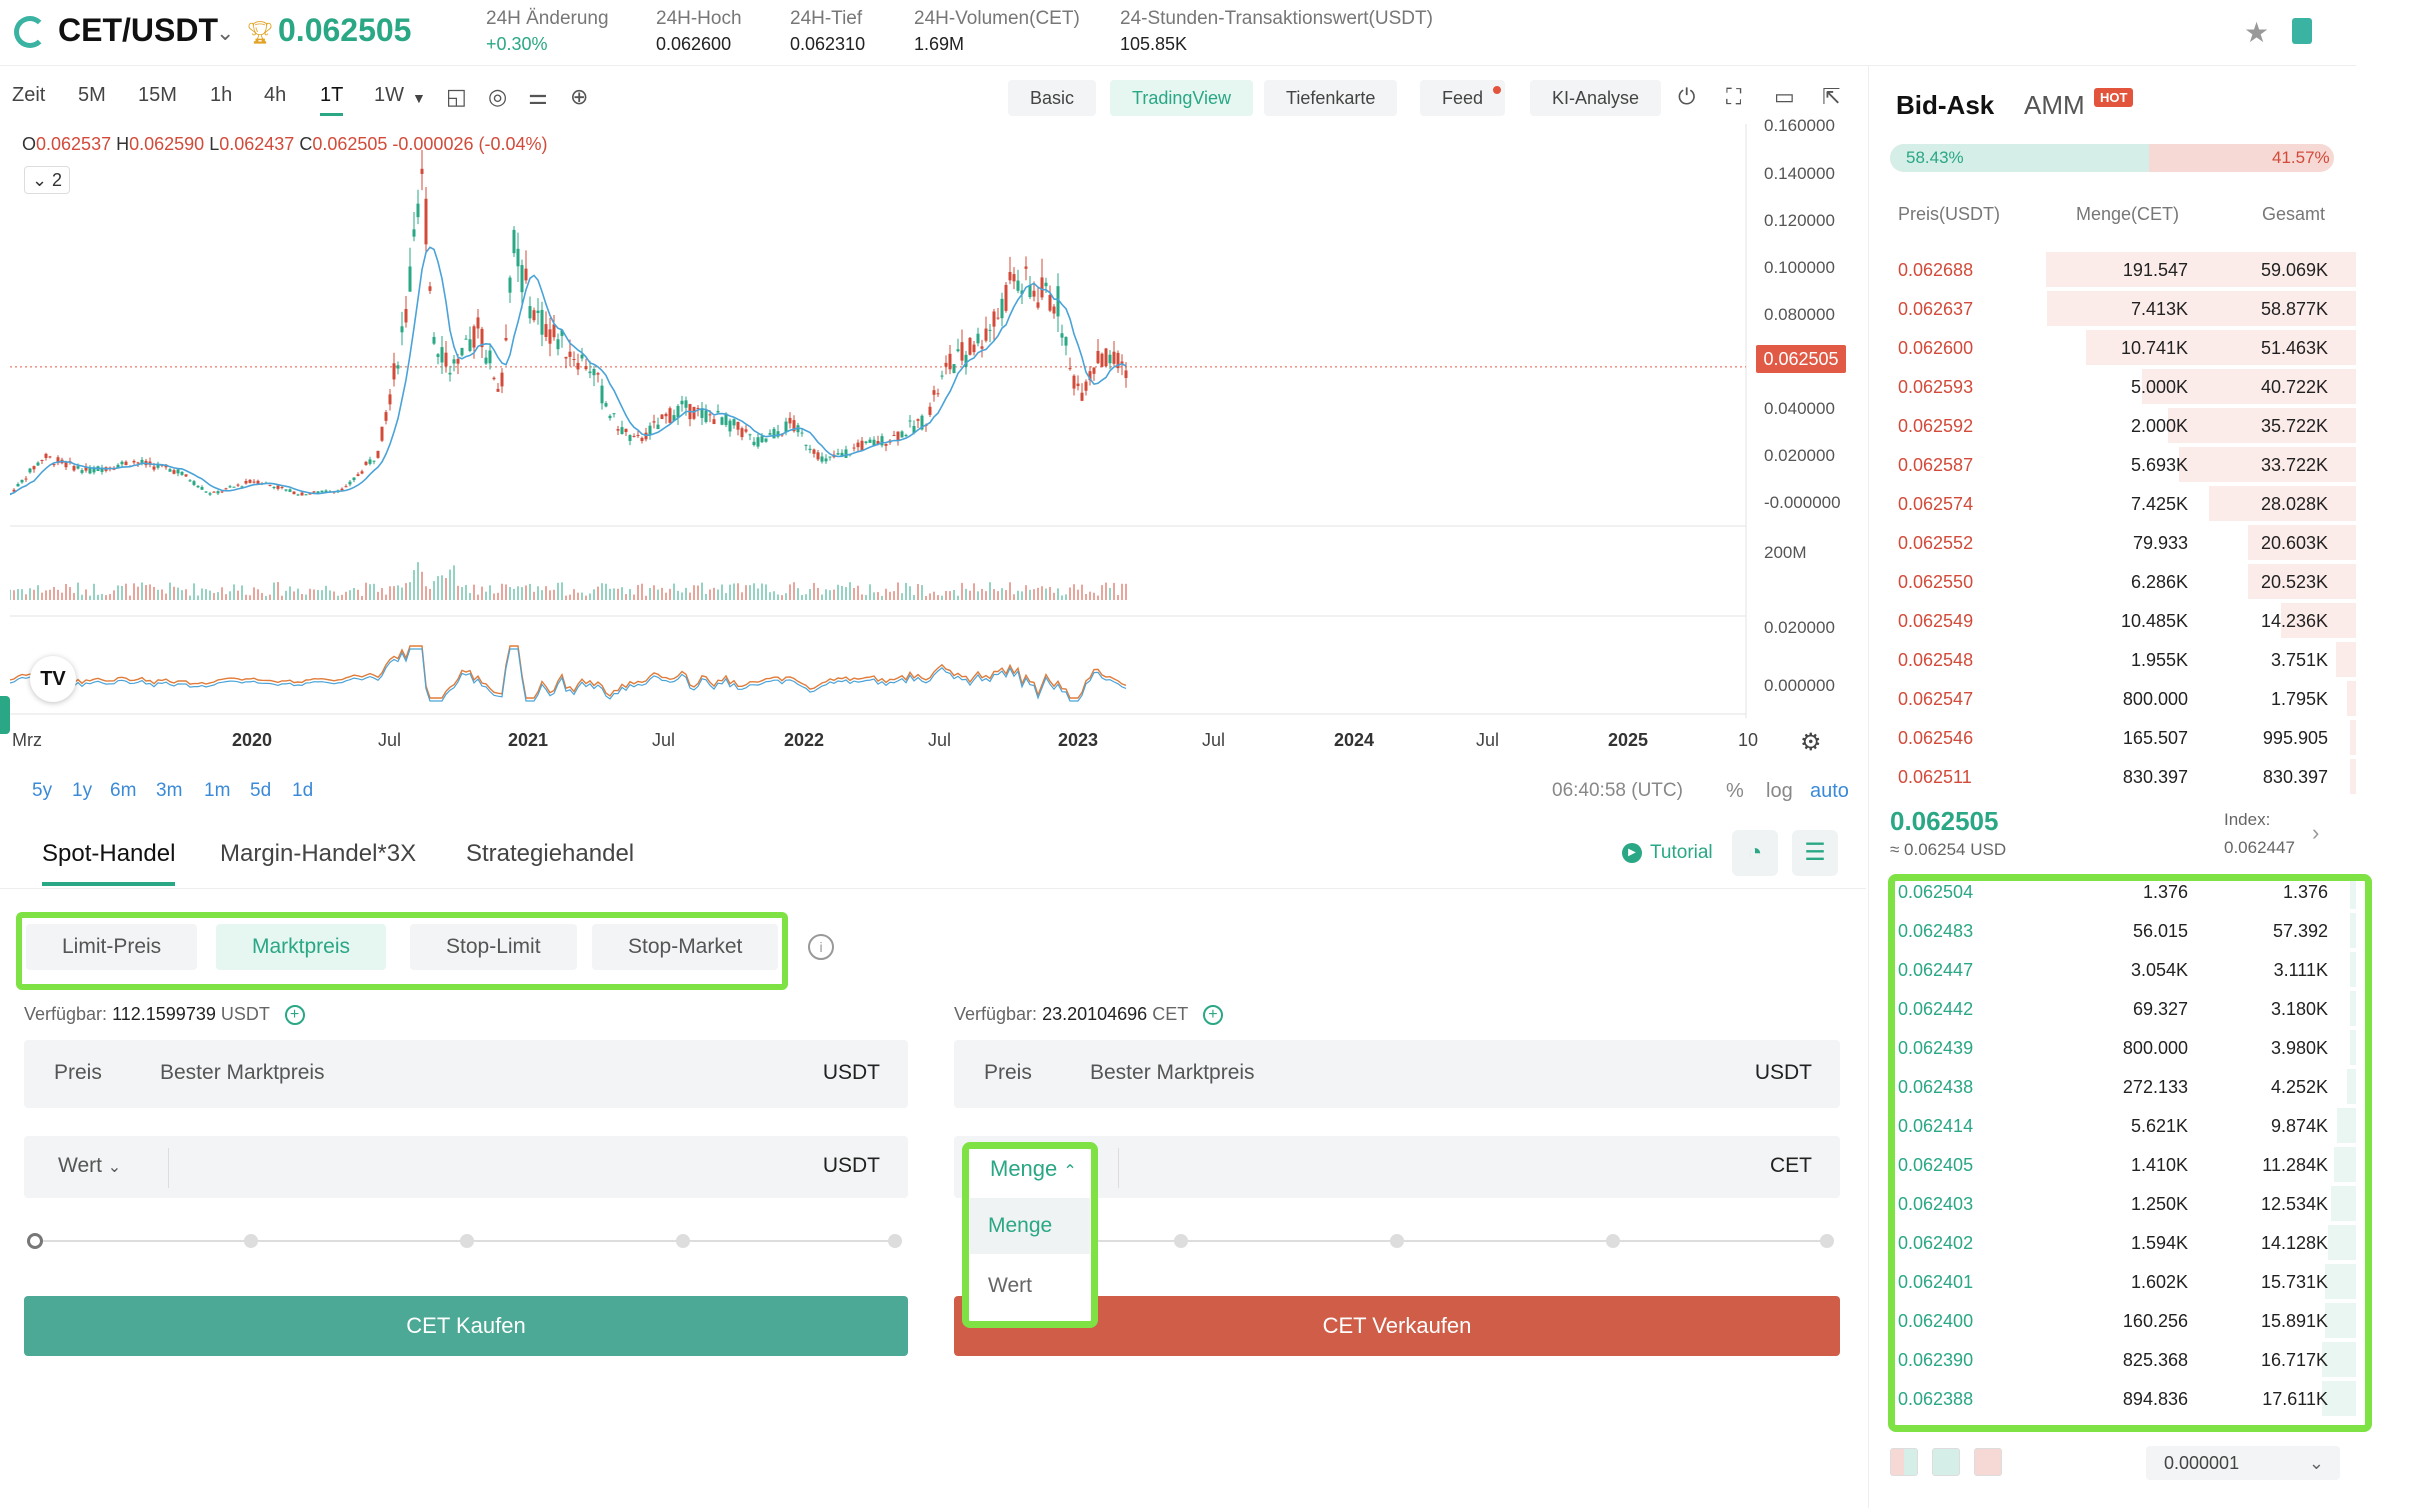 This screenshot has height=1508, width=2420. I want to click on tab-amm: AMM, so click(2054, 105).